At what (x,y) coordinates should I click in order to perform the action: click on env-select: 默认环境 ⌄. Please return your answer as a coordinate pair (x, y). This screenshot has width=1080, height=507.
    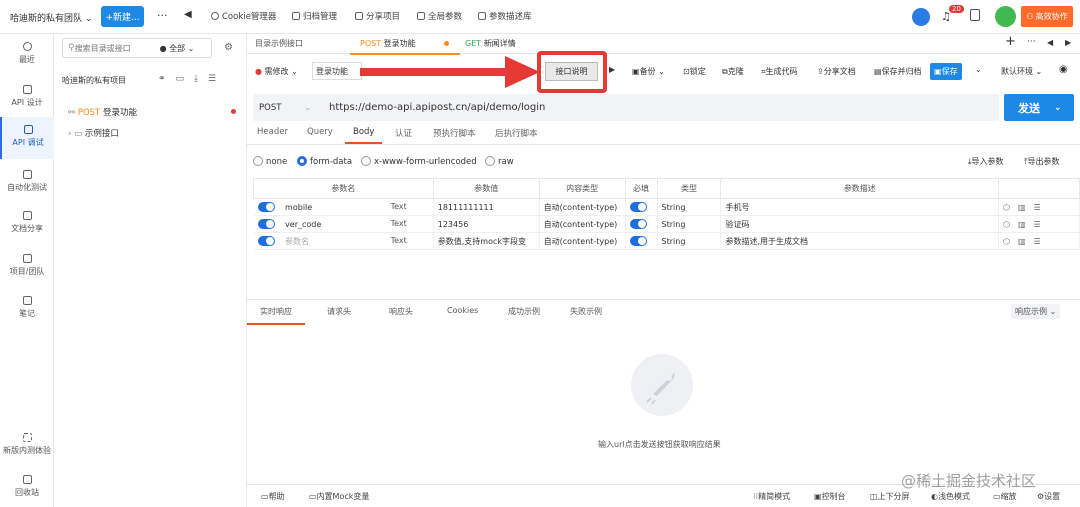
    Looking at the image, I should click on (1021, 71).